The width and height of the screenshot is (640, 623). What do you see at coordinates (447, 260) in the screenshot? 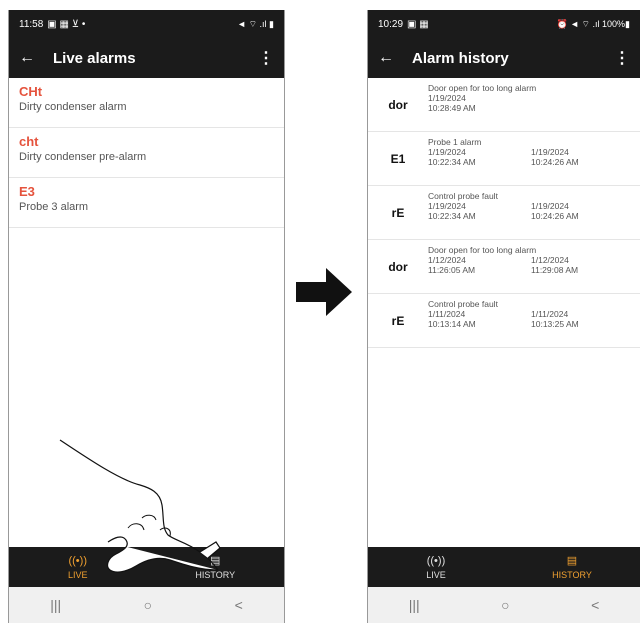
I see `start-date: 1/12/2024` at bounding box center [447, 260].